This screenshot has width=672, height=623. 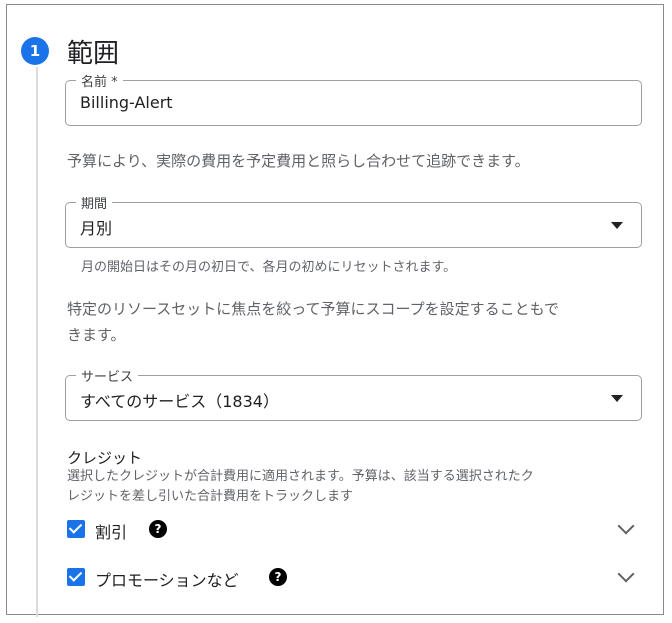 I want to click on credits-description-line1: 選択したクレジットが合計費用に適用されます。予算は、該当する選択されたク, so click(x=300, y=476).